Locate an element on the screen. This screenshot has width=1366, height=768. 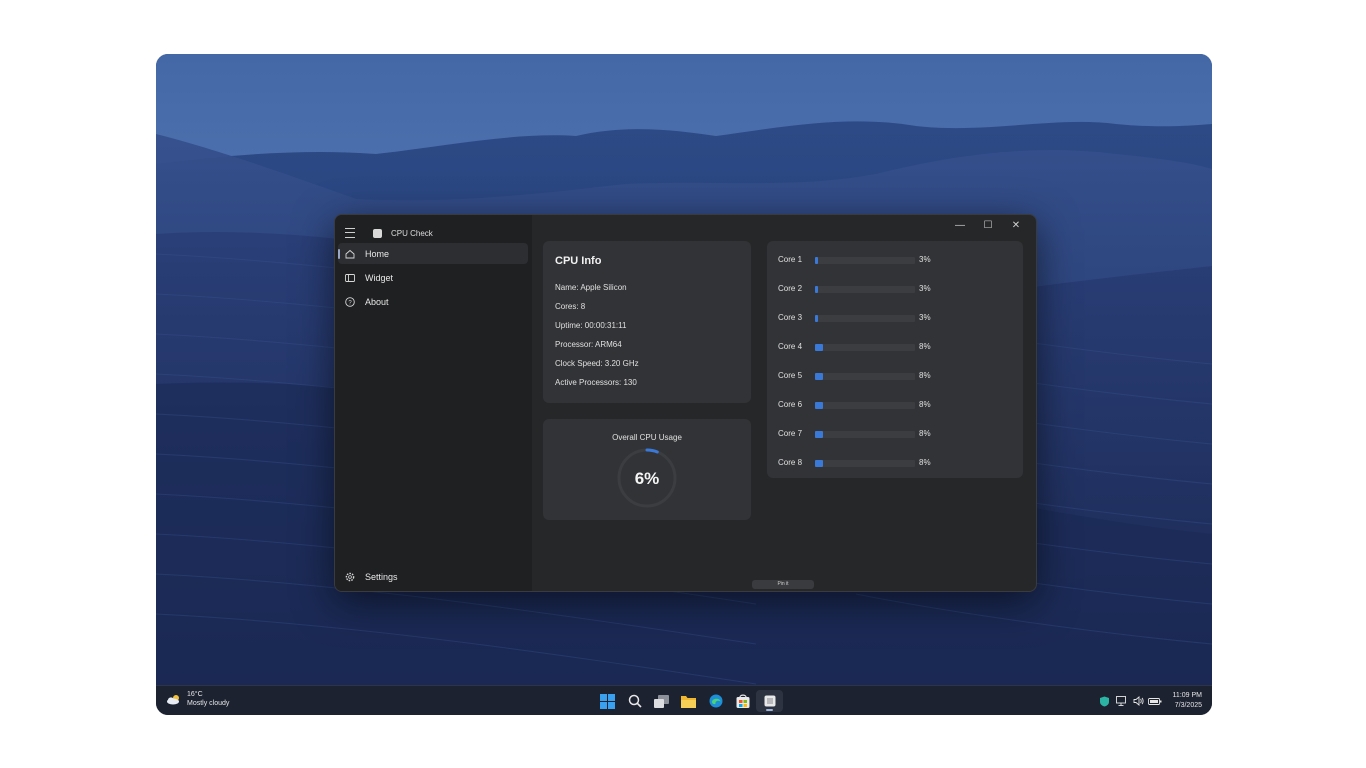
widget-icon is located at coordinates (350, 277).